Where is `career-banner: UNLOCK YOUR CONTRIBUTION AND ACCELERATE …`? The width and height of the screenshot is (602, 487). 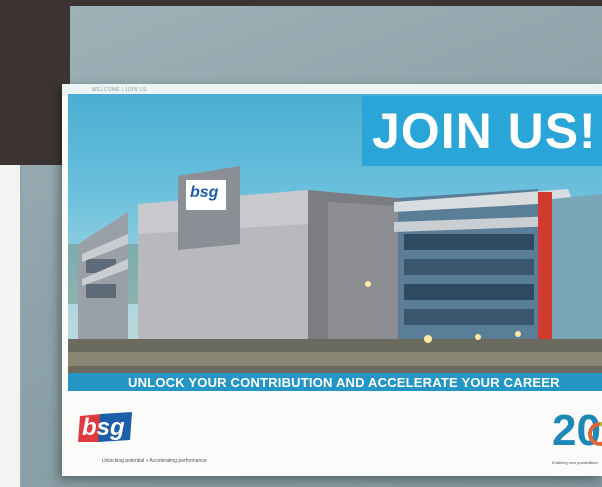
career-banner: UNLOCK YOUR CONTRIBUTION AND ACCELERATE … is located at coordinates (335, 382).